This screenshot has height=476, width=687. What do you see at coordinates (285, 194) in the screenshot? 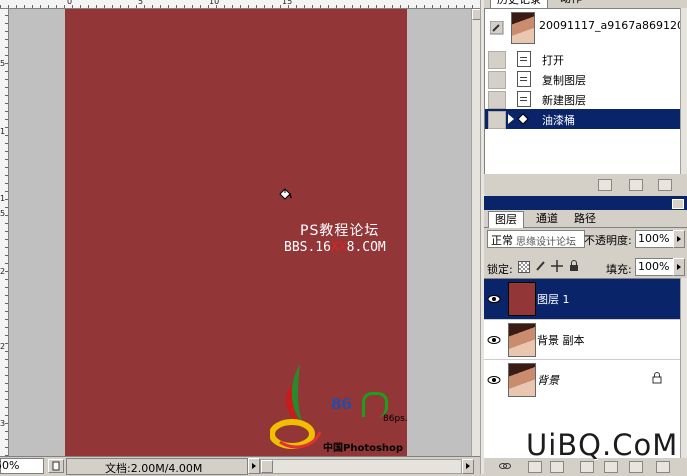
I see `paint-bucket-cursor-icon` at bounding box center [285, 194].